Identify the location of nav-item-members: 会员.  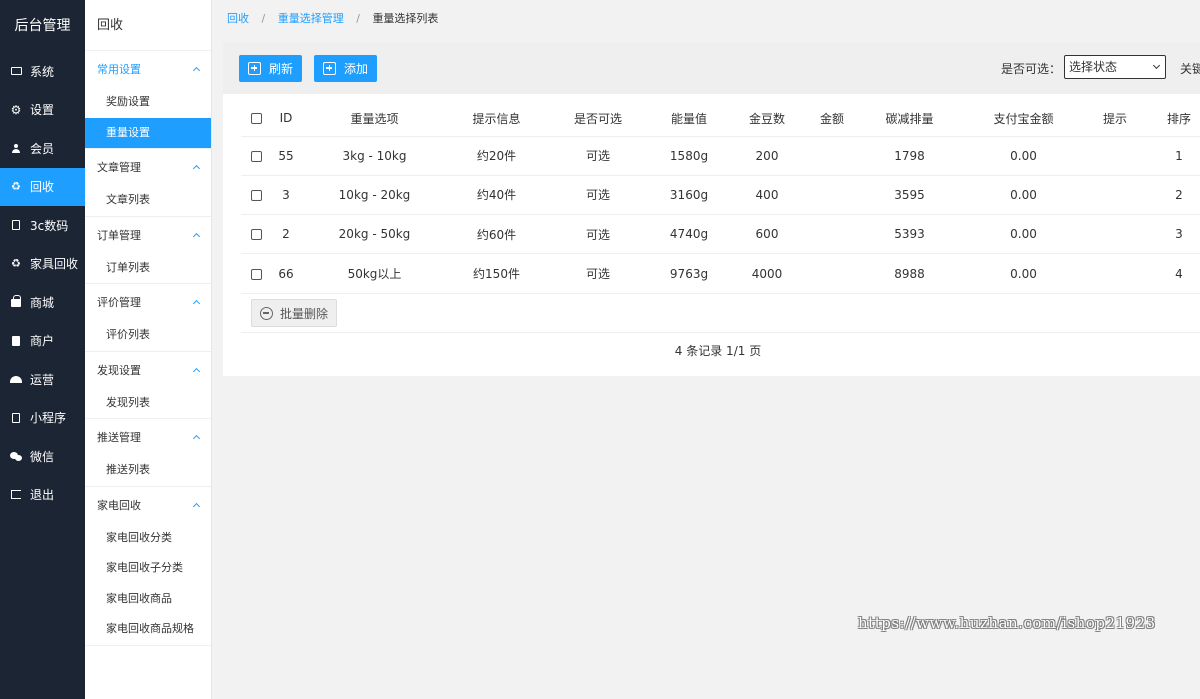
(42, 148).